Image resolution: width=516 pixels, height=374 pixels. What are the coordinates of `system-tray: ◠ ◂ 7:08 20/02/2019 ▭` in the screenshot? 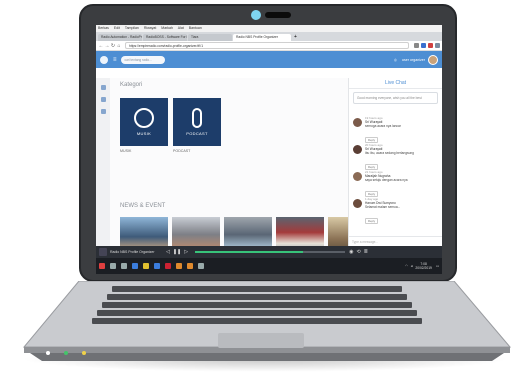 It's located at (422, 266).